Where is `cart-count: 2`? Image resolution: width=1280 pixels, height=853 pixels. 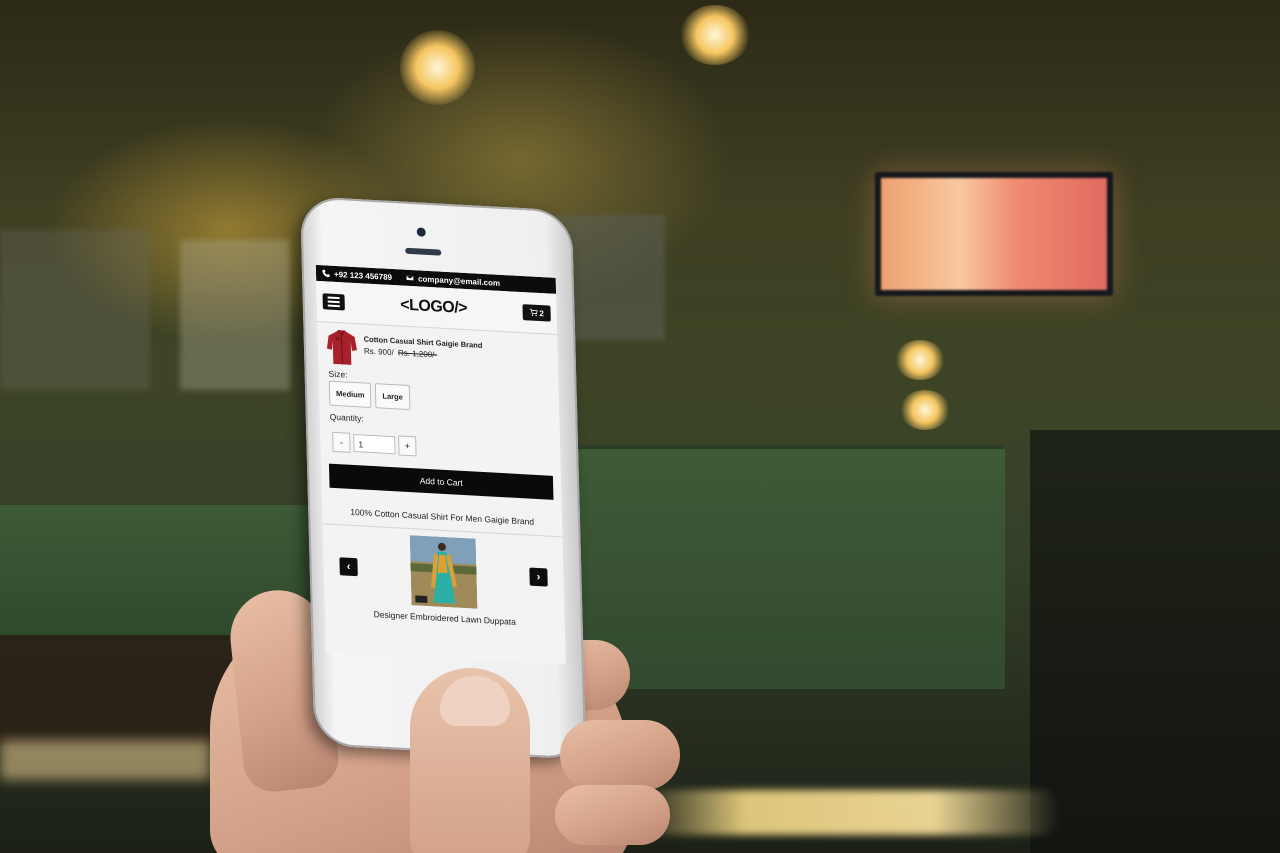 cart-count: 2 is located at coordinates (541, 313).